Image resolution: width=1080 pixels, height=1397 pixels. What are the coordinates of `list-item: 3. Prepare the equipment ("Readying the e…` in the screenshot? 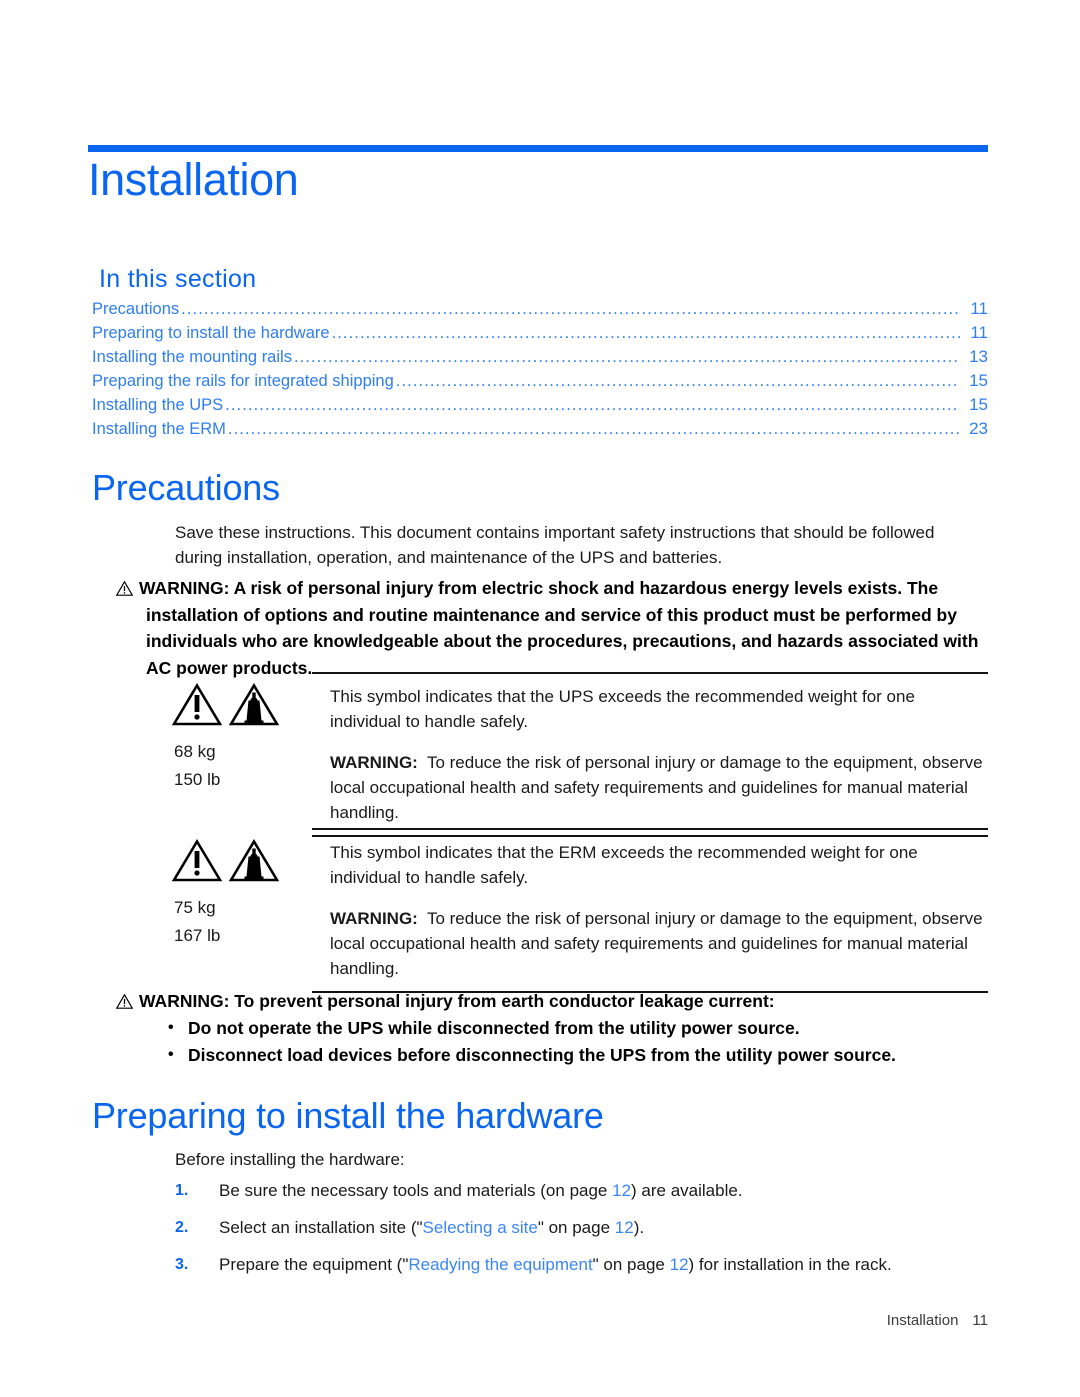 It's located at (575, 1264).